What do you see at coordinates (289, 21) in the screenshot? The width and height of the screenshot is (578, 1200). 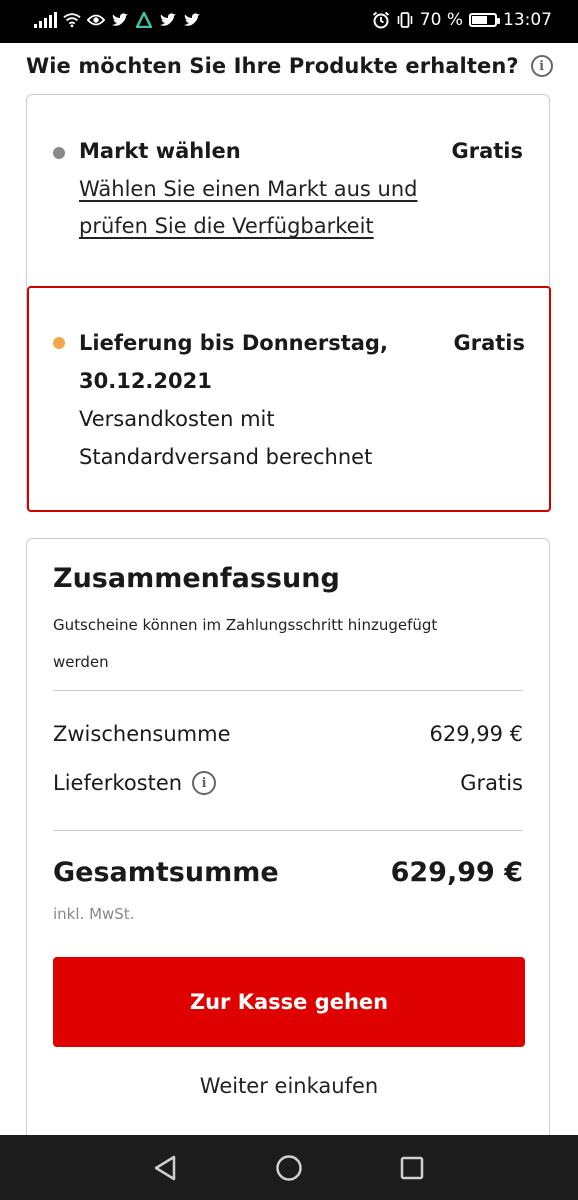 I see `status-bar: 70 % 13:07` at bounding box center [289, 21].